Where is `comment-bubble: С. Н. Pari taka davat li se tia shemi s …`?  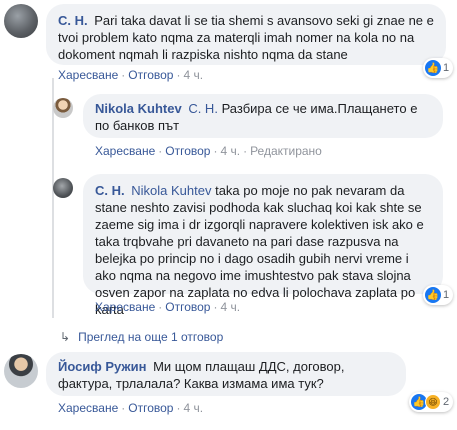 comment-bubble: С. Н. Pari taka davat li se tia shemi s … is located at coordinates (246, 34).